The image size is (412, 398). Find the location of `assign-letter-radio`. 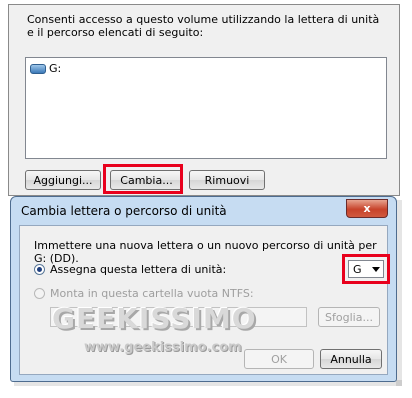

assign-letter-radio is located at coordinates (39, 269).